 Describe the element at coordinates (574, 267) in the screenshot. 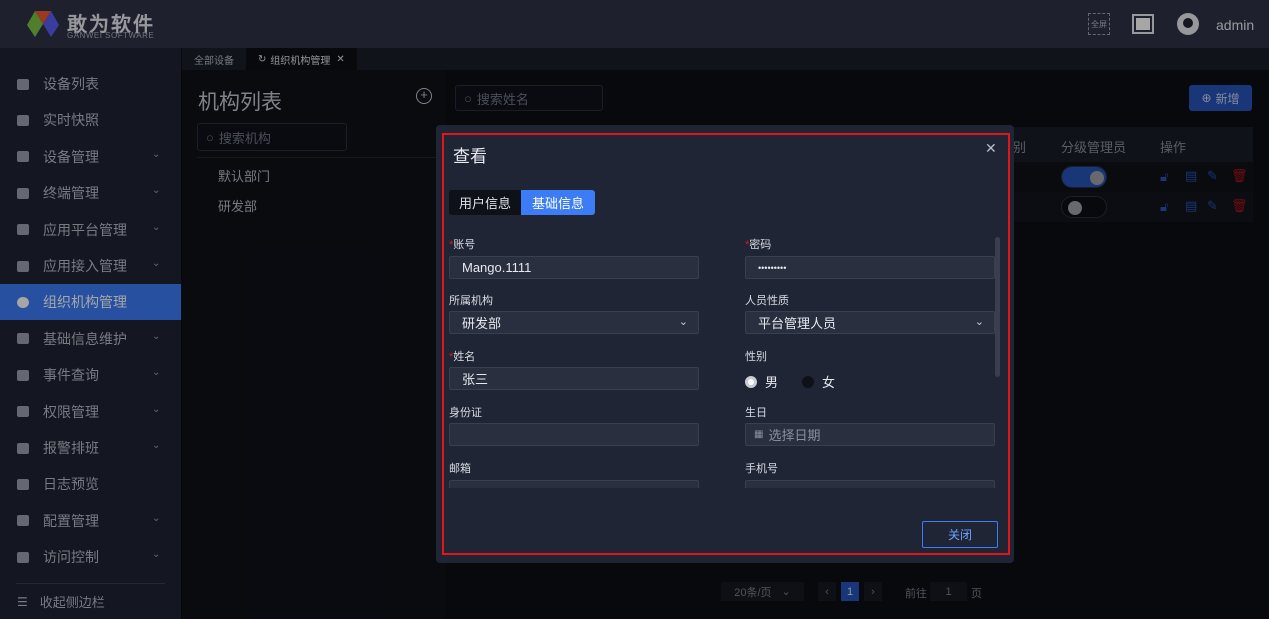

I see `account-input: Mango.1111` at that location.